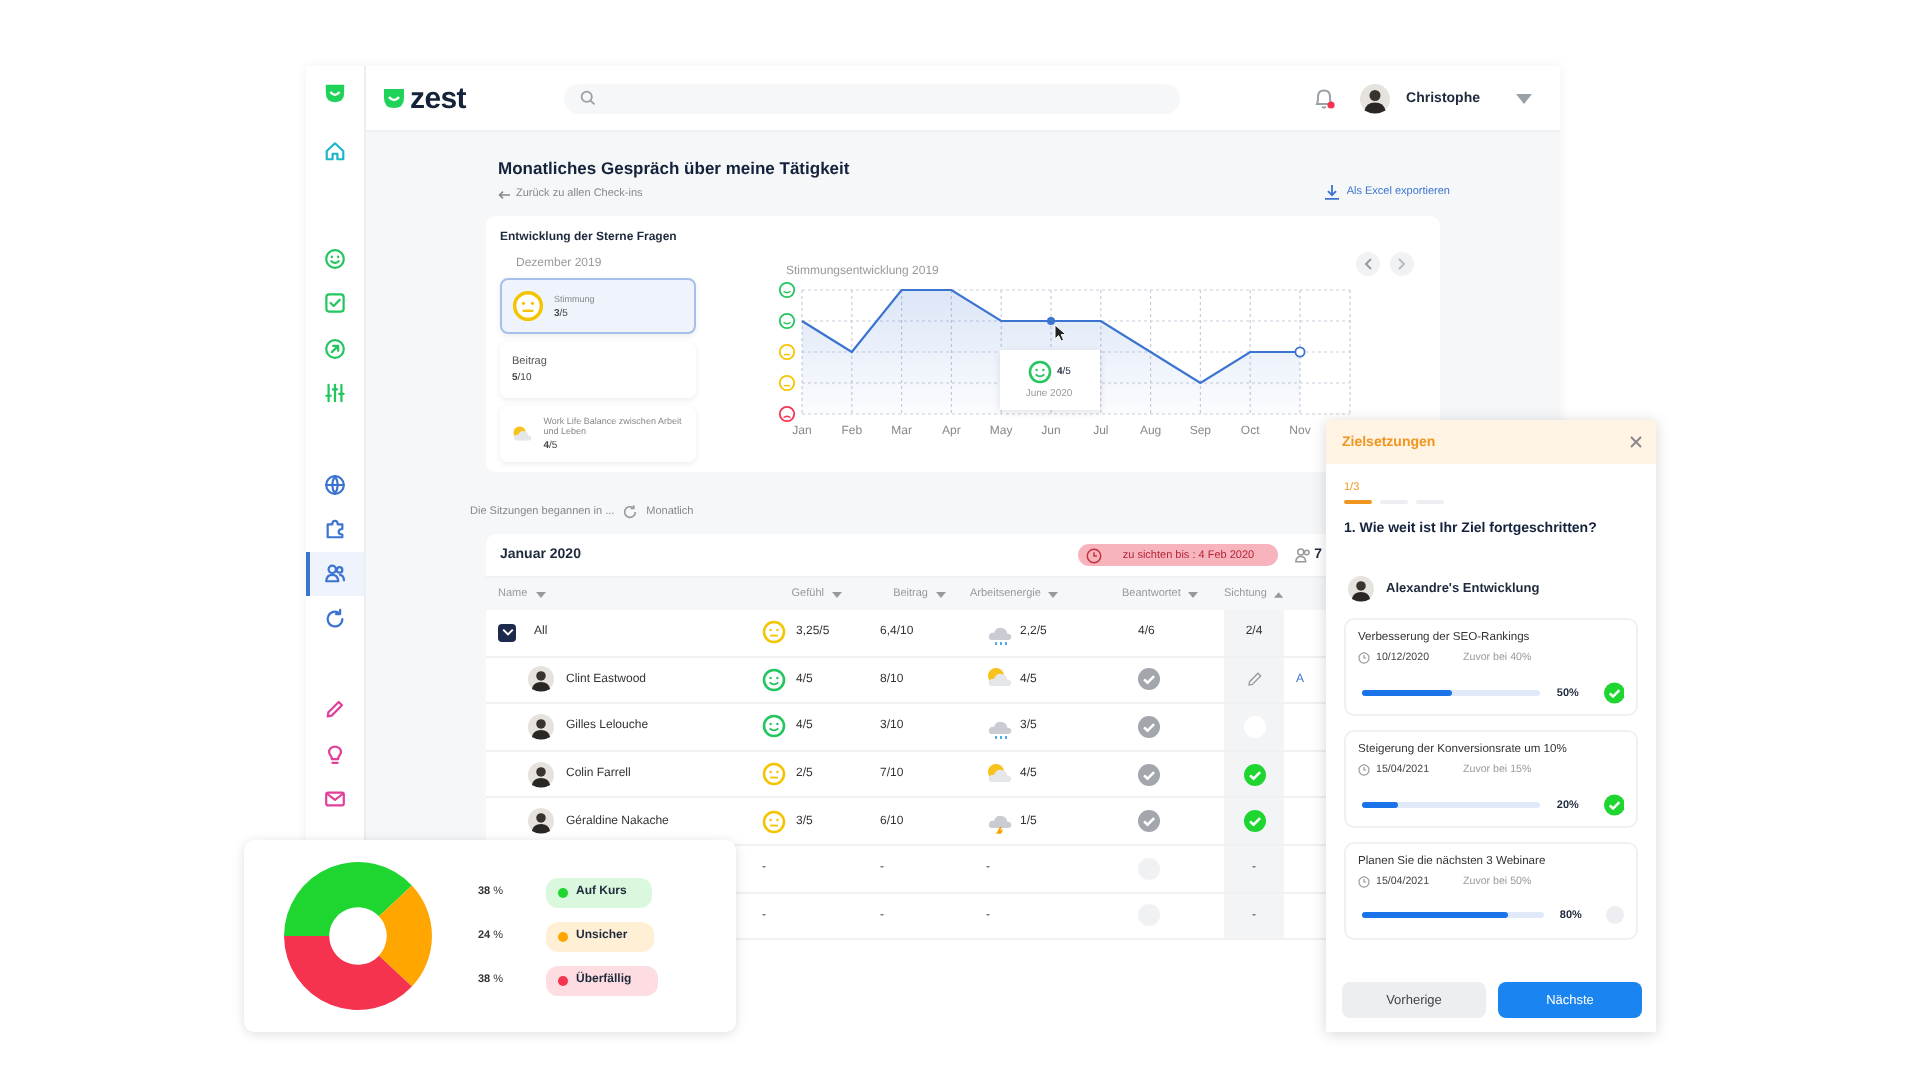 The image size is (1920, 1080). What do you see at coordinates (335, 798) in the screenshot?
I see `mail-icon` at bounding box center [335, 798].